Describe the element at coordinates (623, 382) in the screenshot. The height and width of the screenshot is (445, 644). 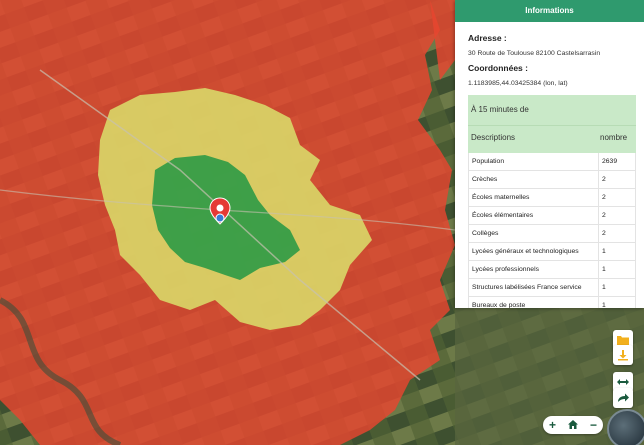
I see `measure-icon` at that location.